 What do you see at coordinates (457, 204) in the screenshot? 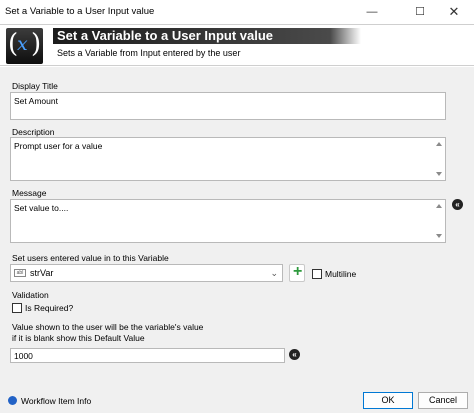
I see `message-clear-icon: «` at bounding box center [457, 204].